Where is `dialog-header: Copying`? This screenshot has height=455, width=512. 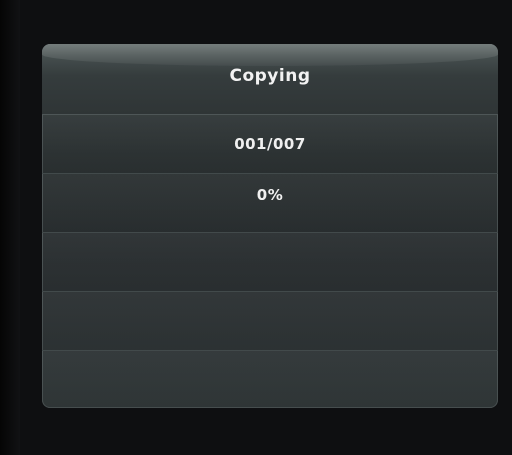
dialog-header: Copying is located at coordinates (270, 79).